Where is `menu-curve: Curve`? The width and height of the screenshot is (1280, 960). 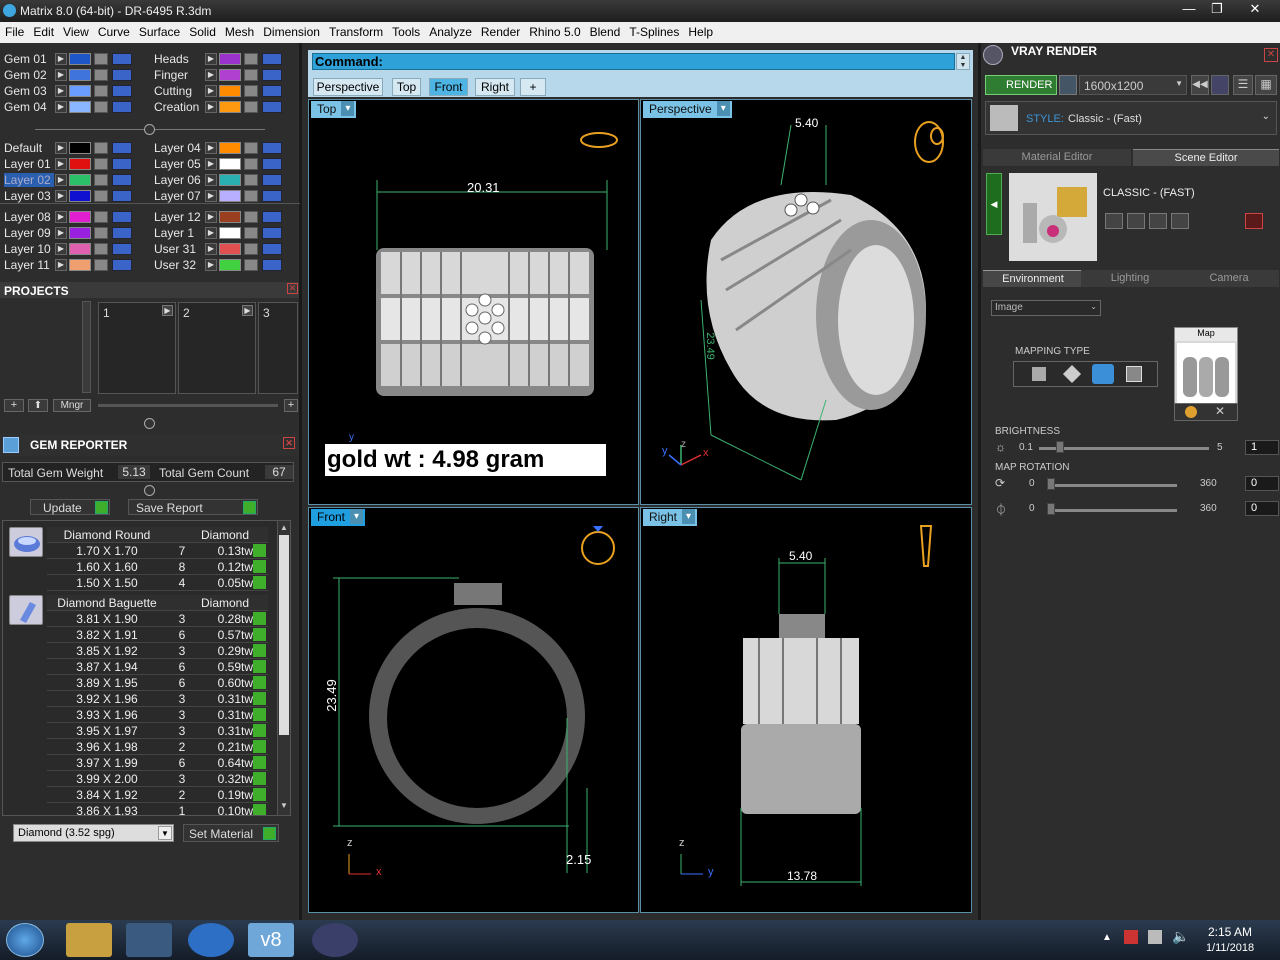
menu-curve: Curve is located at coordinates (113, 30).